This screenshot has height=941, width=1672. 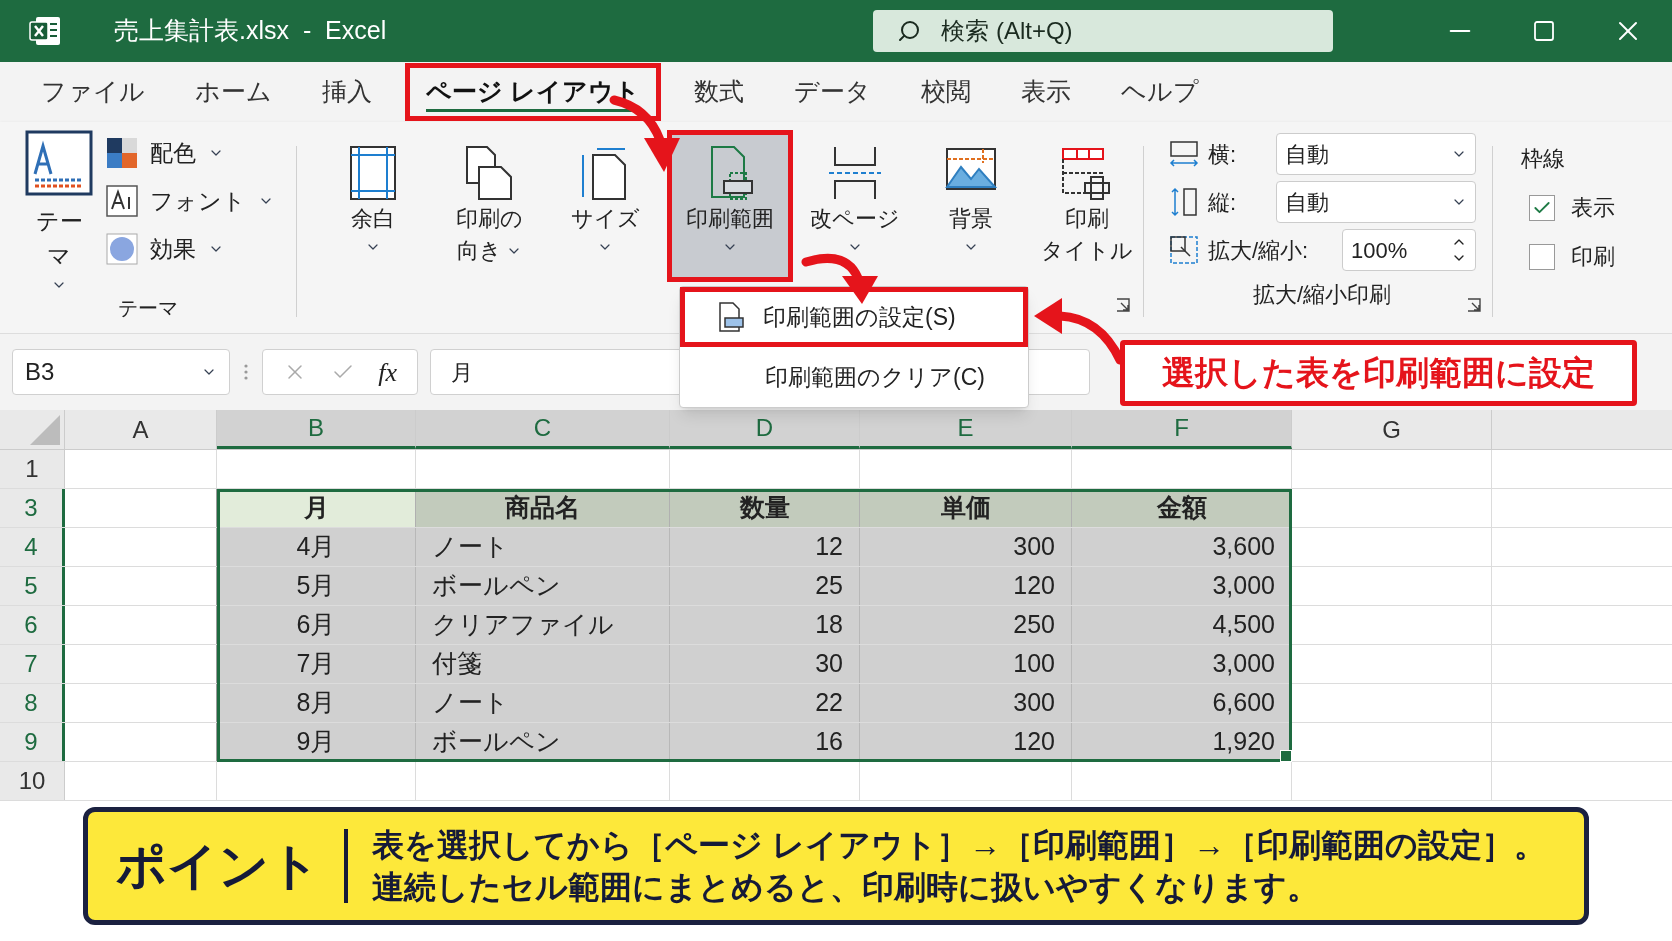 I want to click on point-text: 連続したセル範囲にまとめると、印刷時に扱いやすくなります。, so click(x=846, y=887).